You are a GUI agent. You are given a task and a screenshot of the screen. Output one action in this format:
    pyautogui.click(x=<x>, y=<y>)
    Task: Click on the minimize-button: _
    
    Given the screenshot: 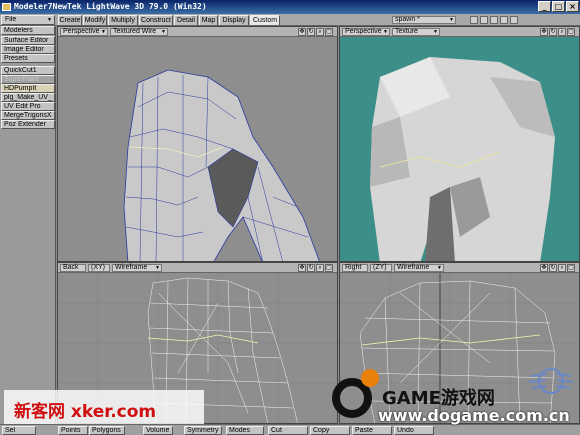 What is the action you would take?
    pyautogui.click(x=544, y=6)
    